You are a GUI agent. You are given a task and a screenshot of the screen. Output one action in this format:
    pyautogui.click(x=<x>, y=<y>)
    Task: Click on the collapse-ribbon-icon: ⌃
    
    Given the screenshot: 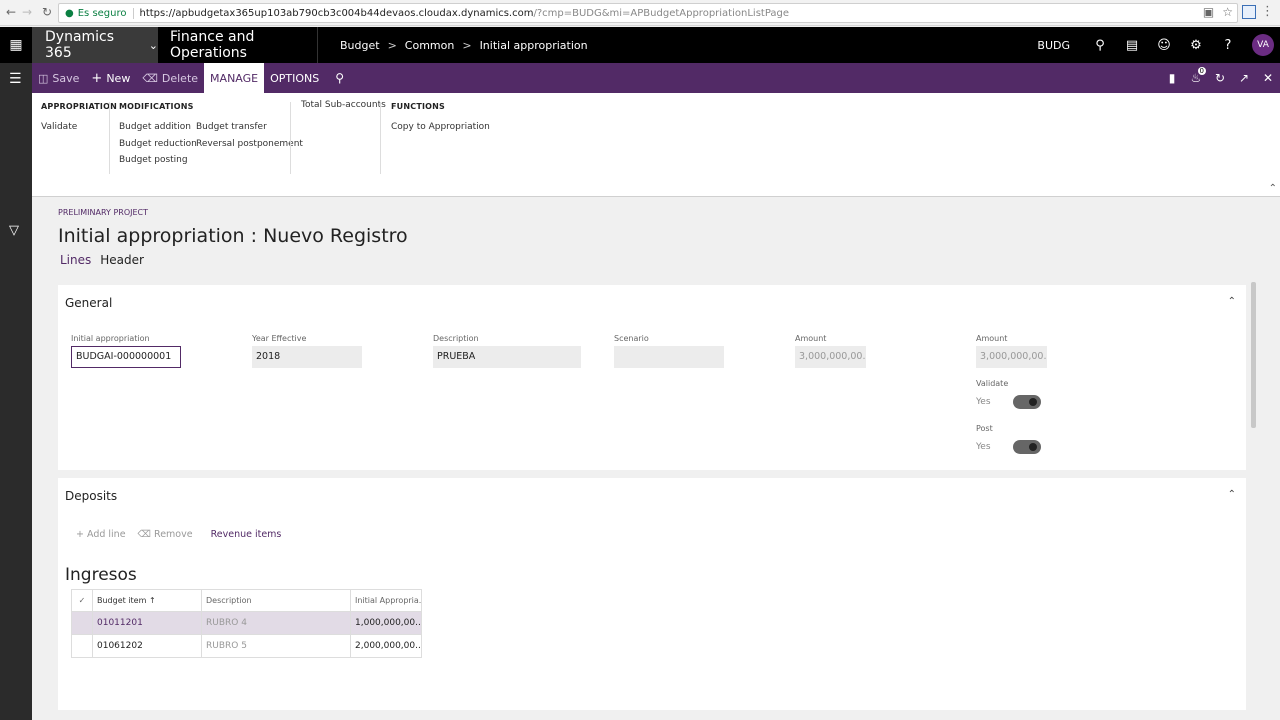 What is the action you would take?
    pyautogui.click(x=1273, y=188)
    